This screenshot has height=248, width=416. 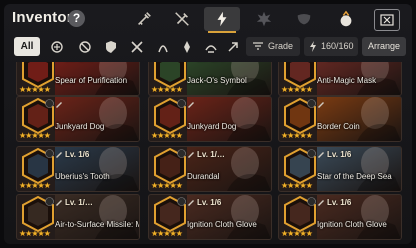 I want to click on class-ranger-icon, so click(x=163, y=47).